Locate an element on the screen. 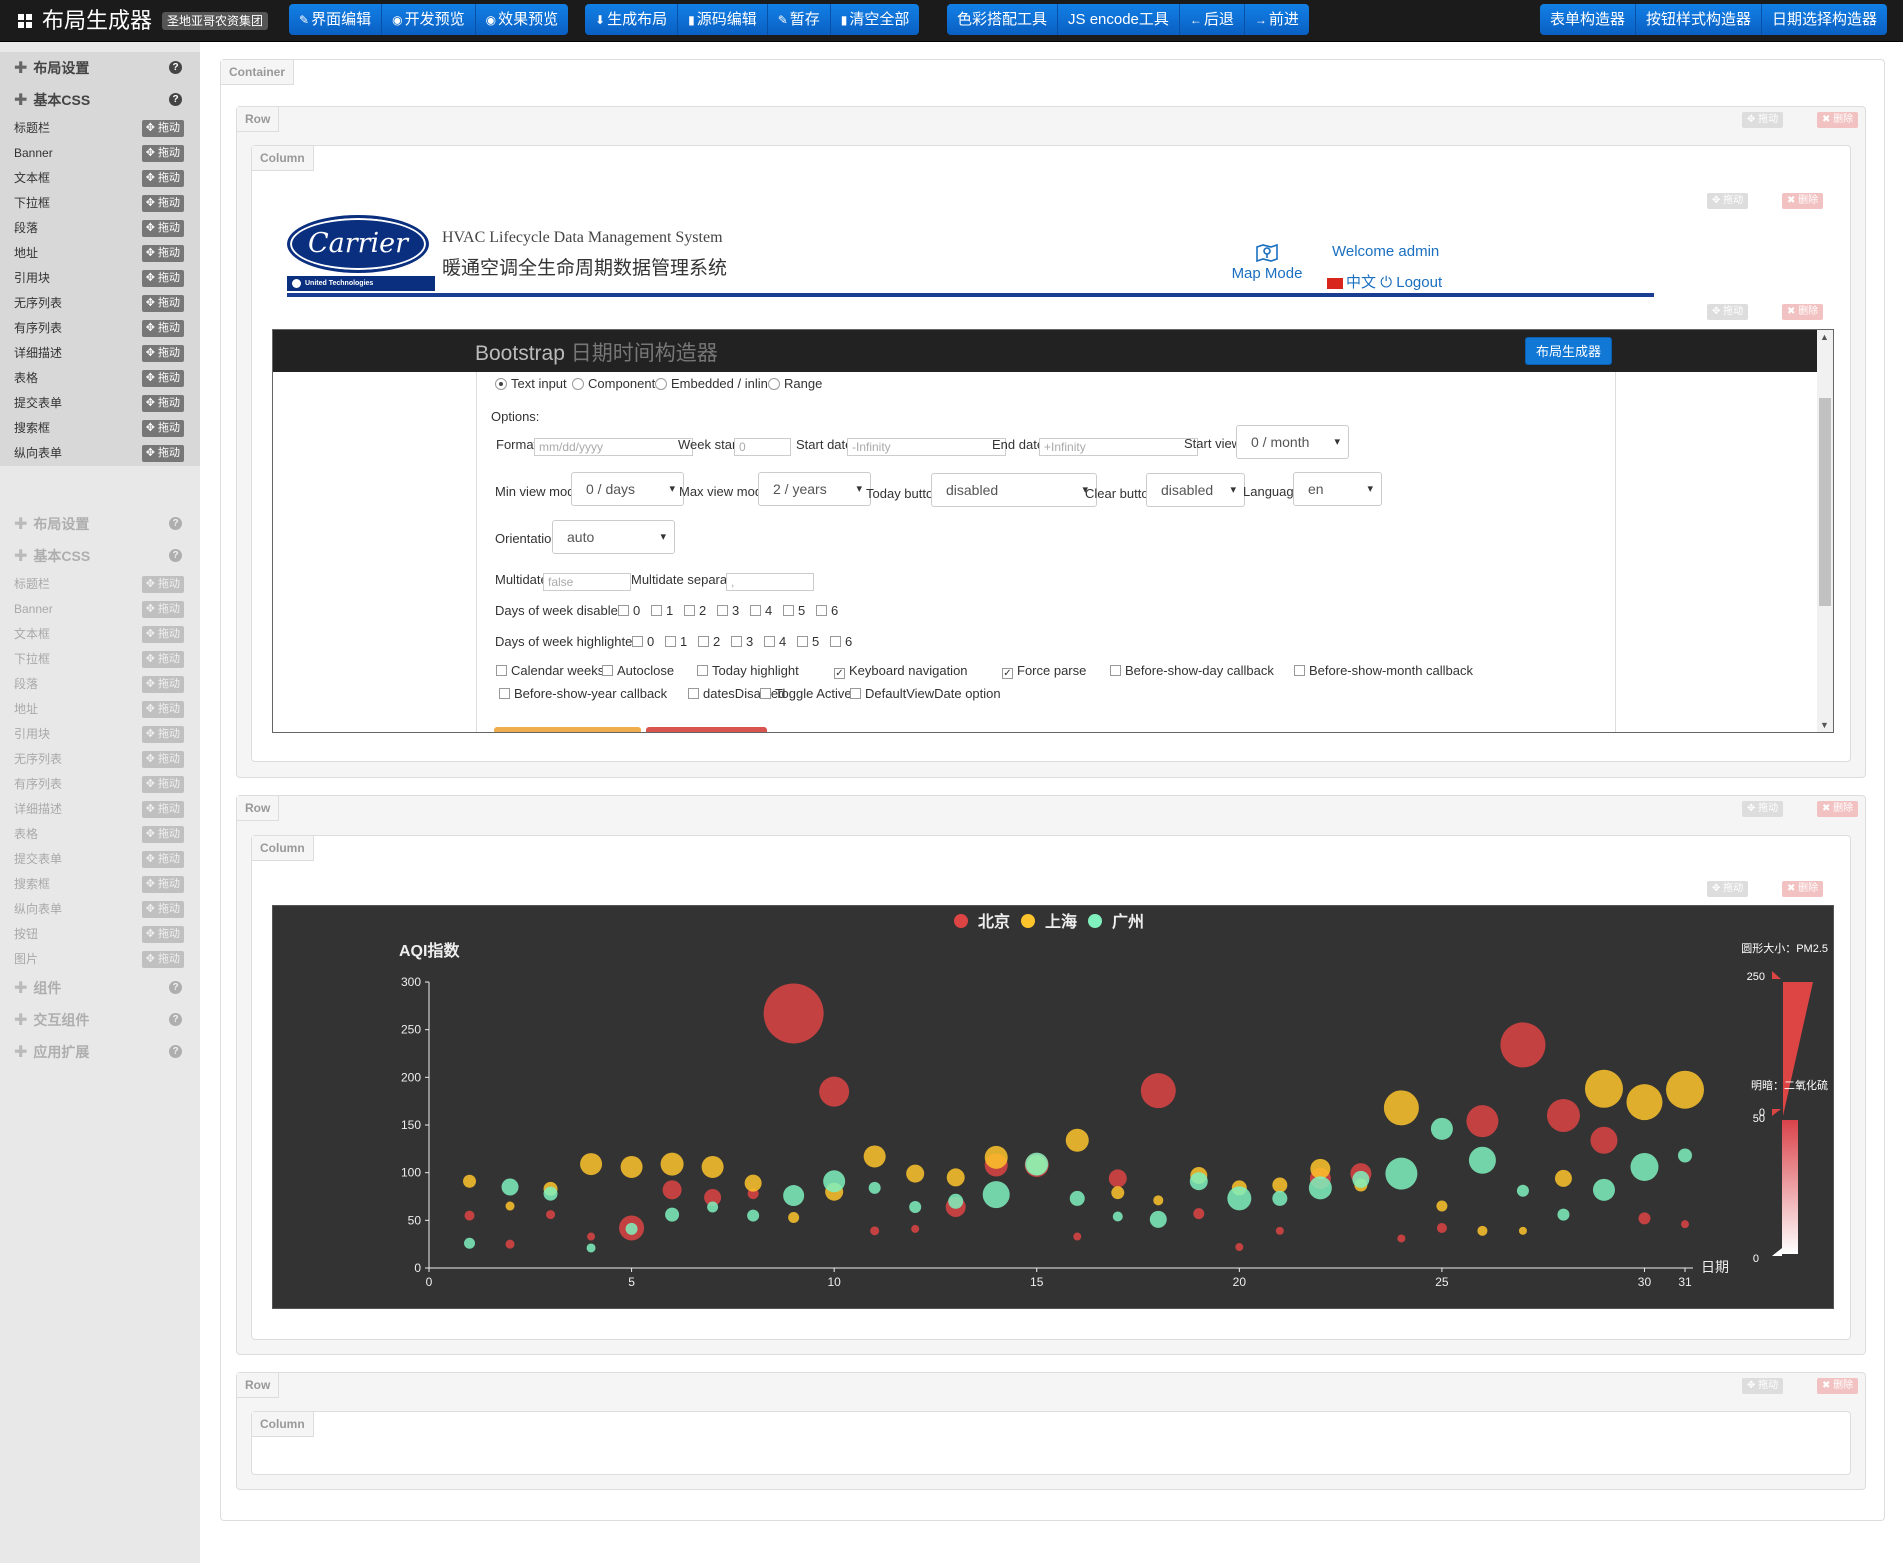  sidebar-item: 有序列表 ✥ 拖动 is located at coordinates (100, 328).